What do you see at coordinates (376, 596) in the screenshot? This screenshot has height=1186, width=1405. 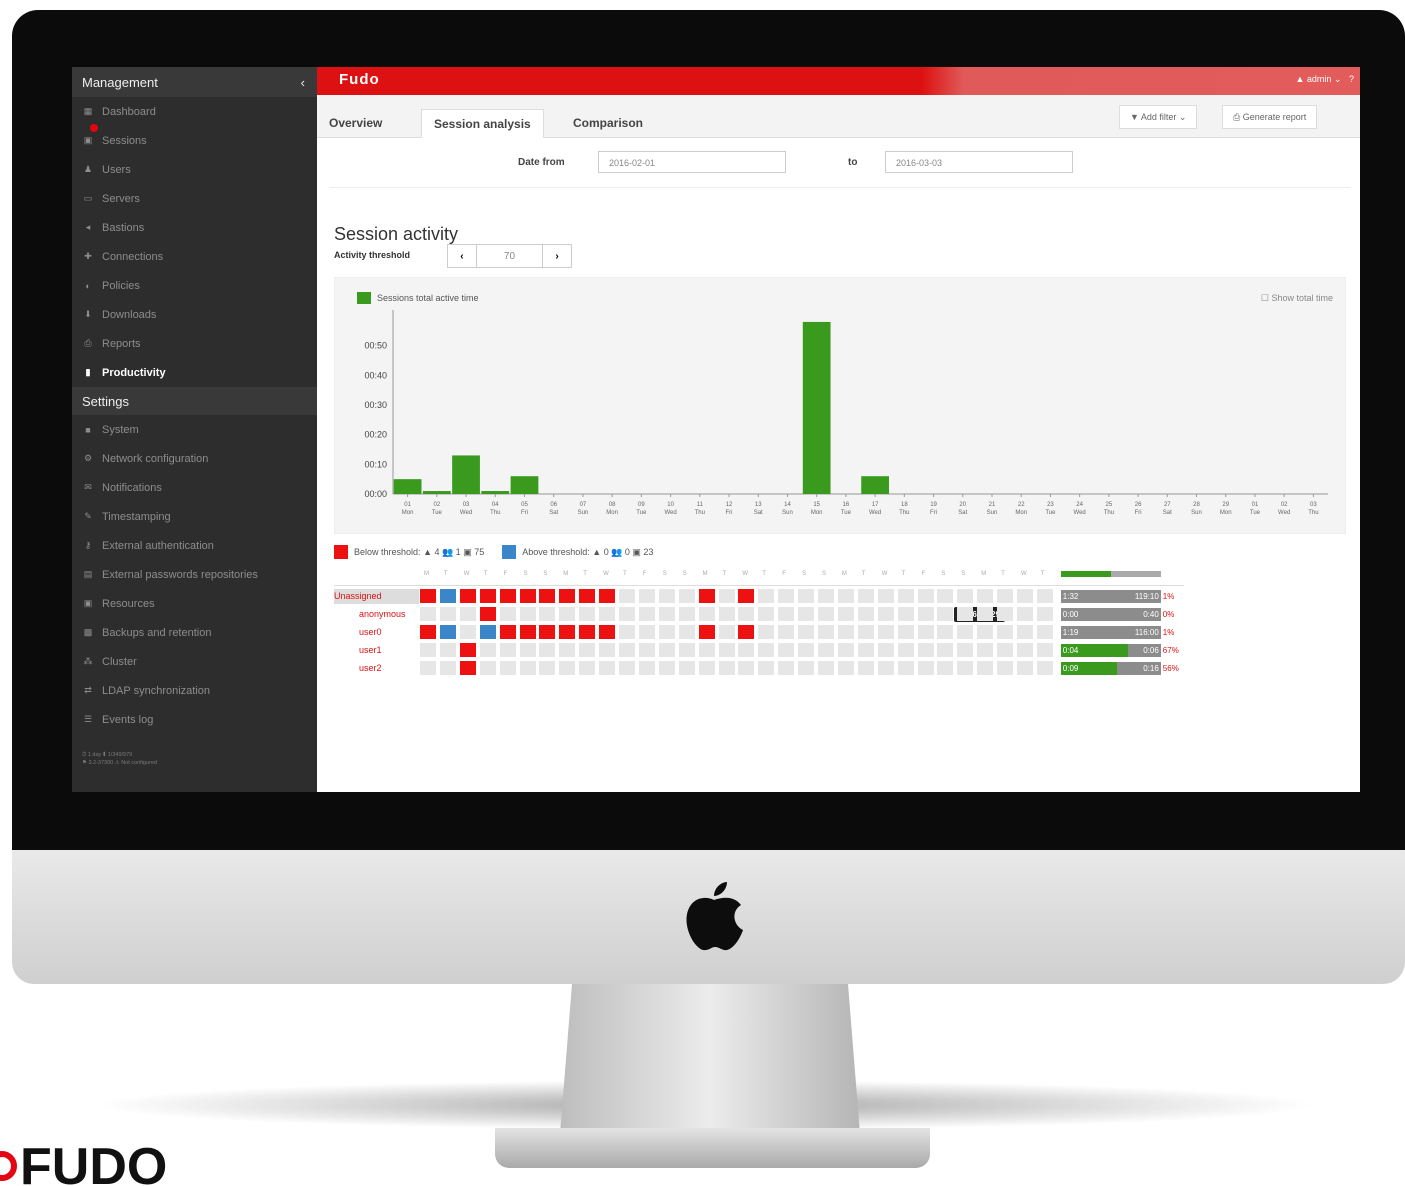 I see `heatmap-row-name: Unassigned` at bounding box center [376, 596].